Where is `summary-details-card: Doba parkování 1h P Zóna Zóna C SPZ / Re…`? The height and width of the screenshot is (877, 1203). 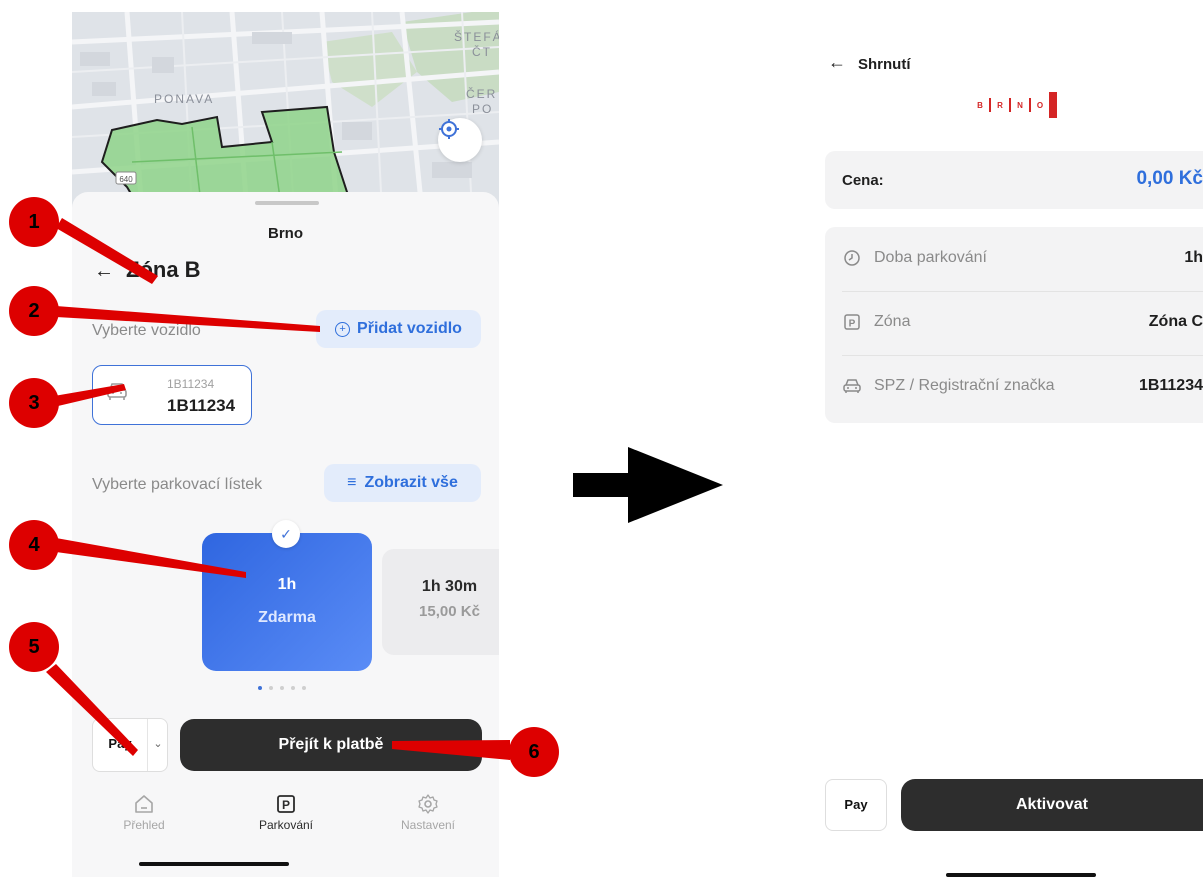
summary-details-card: Doba parkování 1h P Zóna Zóna C SPZ / Re… is located at coordinates (1014, 325).